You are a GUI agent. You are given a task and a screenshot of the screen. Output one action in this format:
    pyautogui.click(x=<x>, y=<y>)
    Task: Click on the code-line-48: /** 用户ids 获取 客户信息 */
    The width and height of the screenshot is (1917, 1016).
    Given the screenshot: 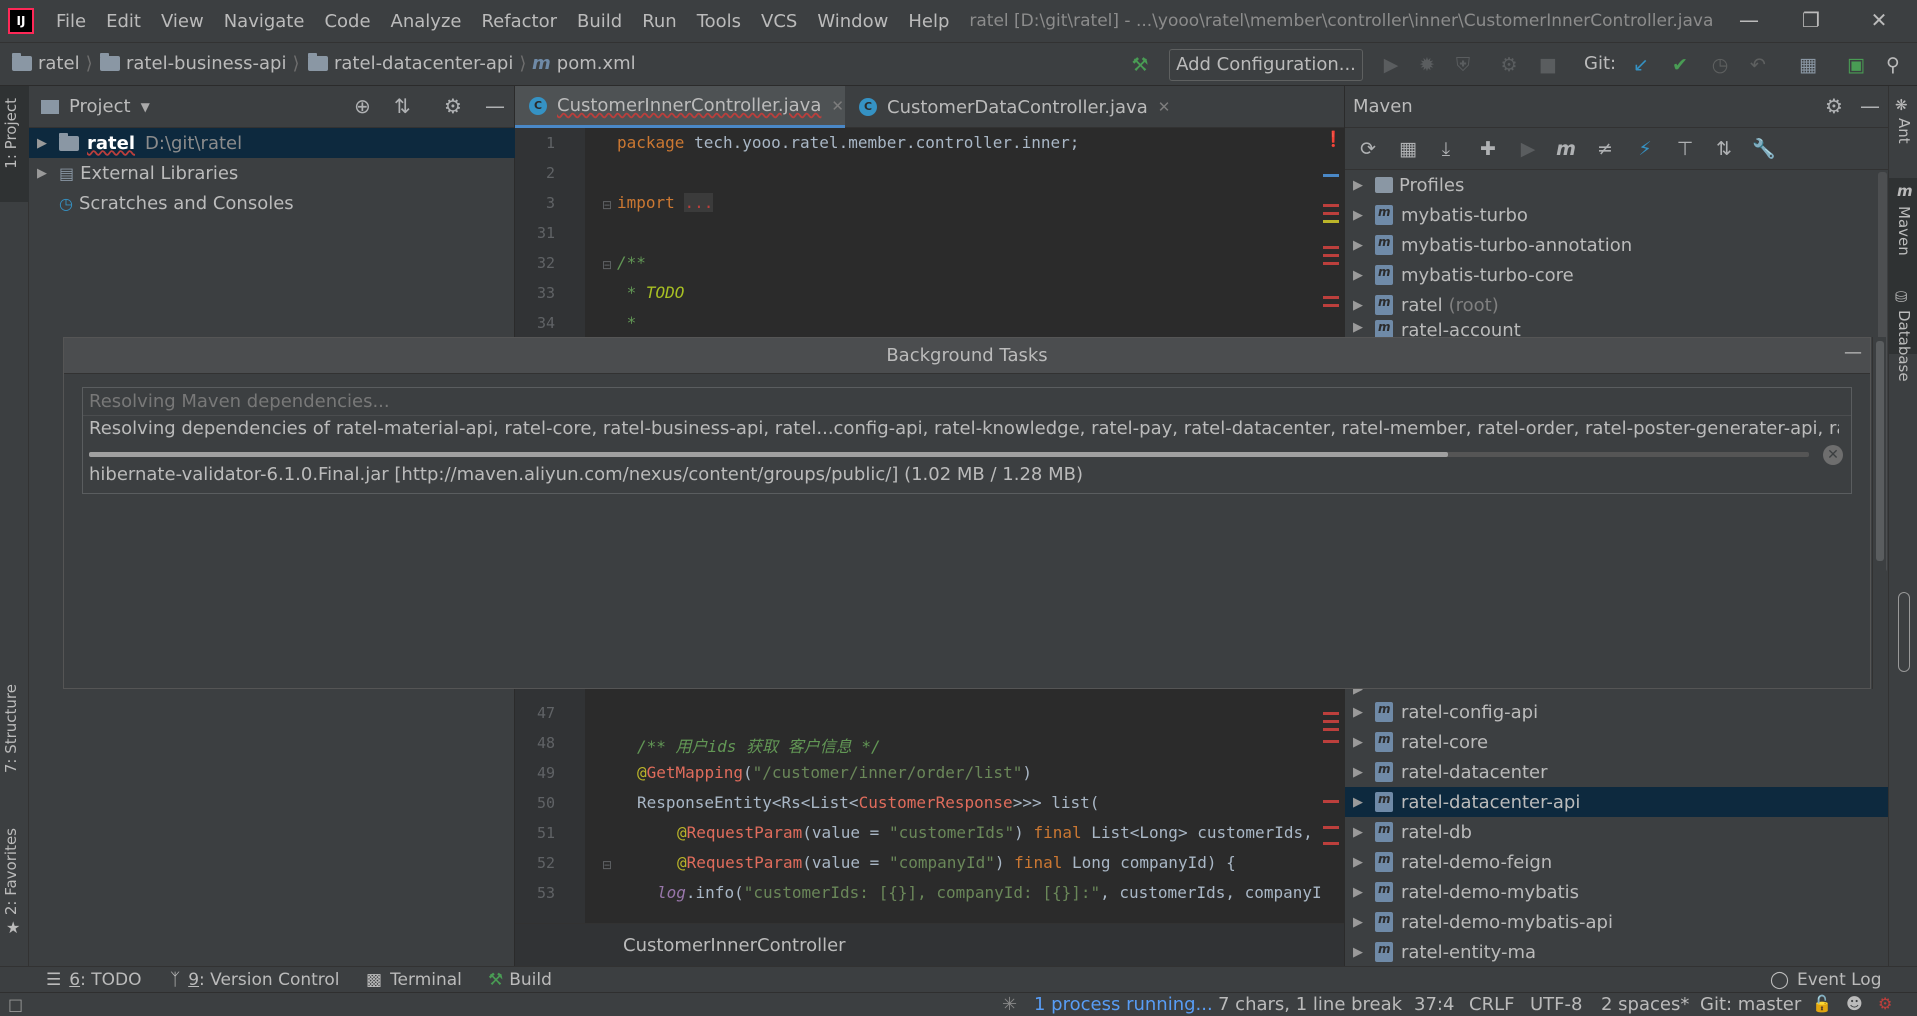 What is the action you would take?
    pyautogui.click(x=759, y=745)
    